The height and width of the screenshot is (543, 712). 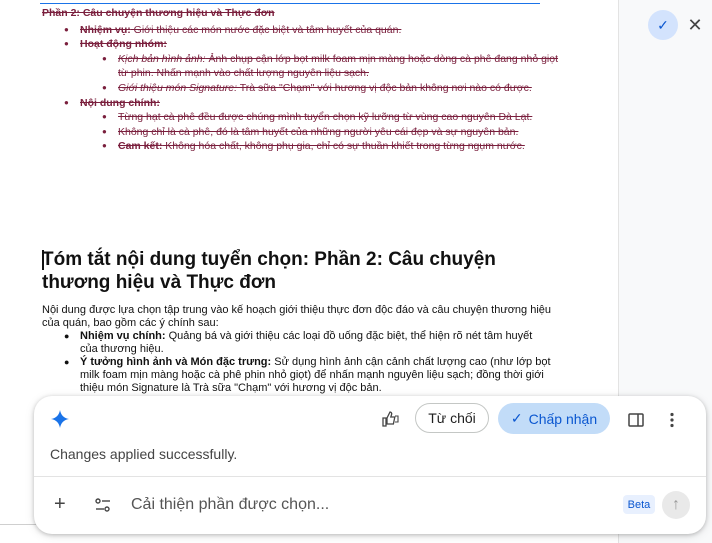 What do you see at coordinates (123, 44) in the screenshot?
I see `old-item-label: Hoạt động nhóm:` at bounding box center [123, 44].